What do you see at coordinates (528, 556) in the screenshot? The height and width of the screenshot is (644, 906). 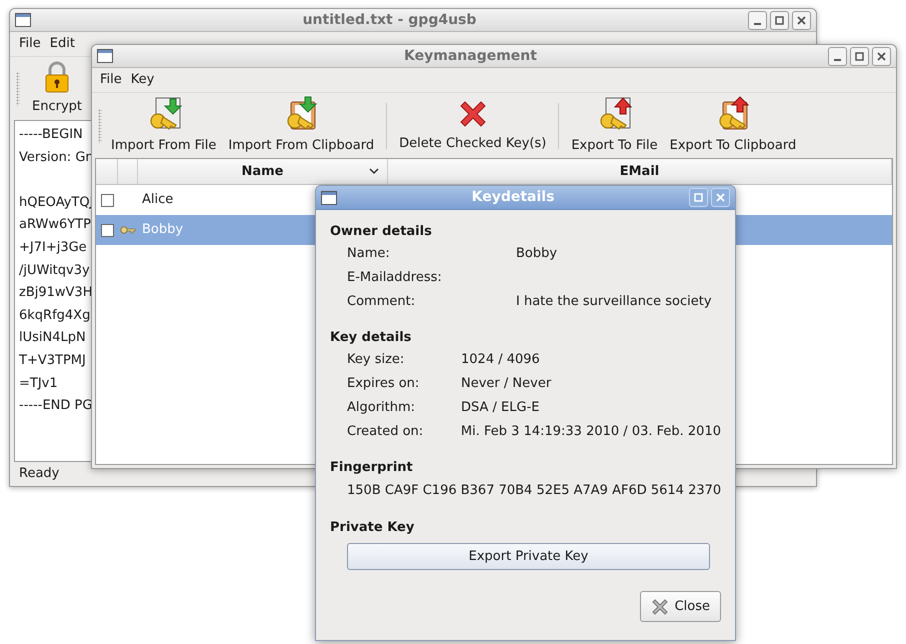 I see `export-private-key-button: Export Private Key` at bounding box center [528, 556].